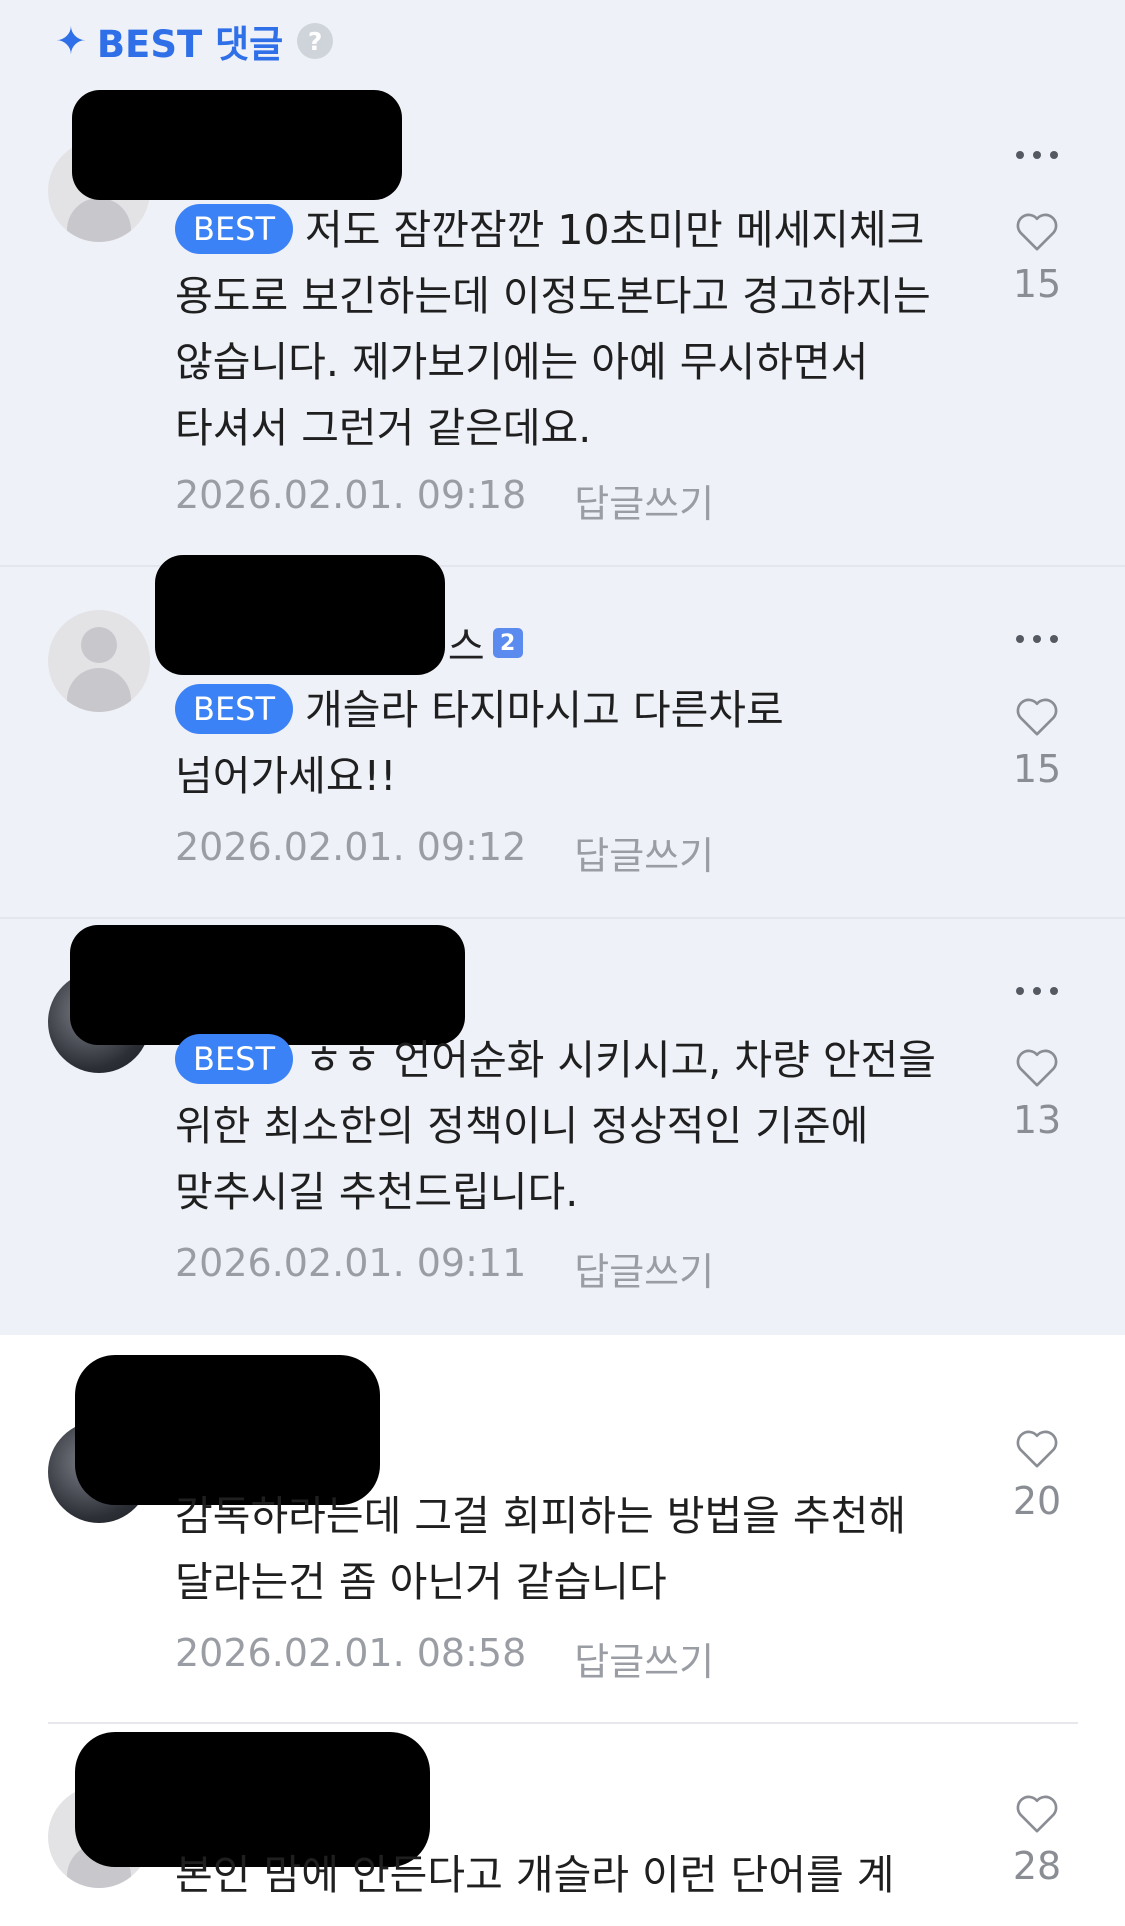 Image resolution: width=1125 pixels, height=1926 pixels. What do you see at coordinates (351, 495) in the screenshot?
I see `comment-date: 2026.02.01. 09:18` at bounding box center [351, 495].